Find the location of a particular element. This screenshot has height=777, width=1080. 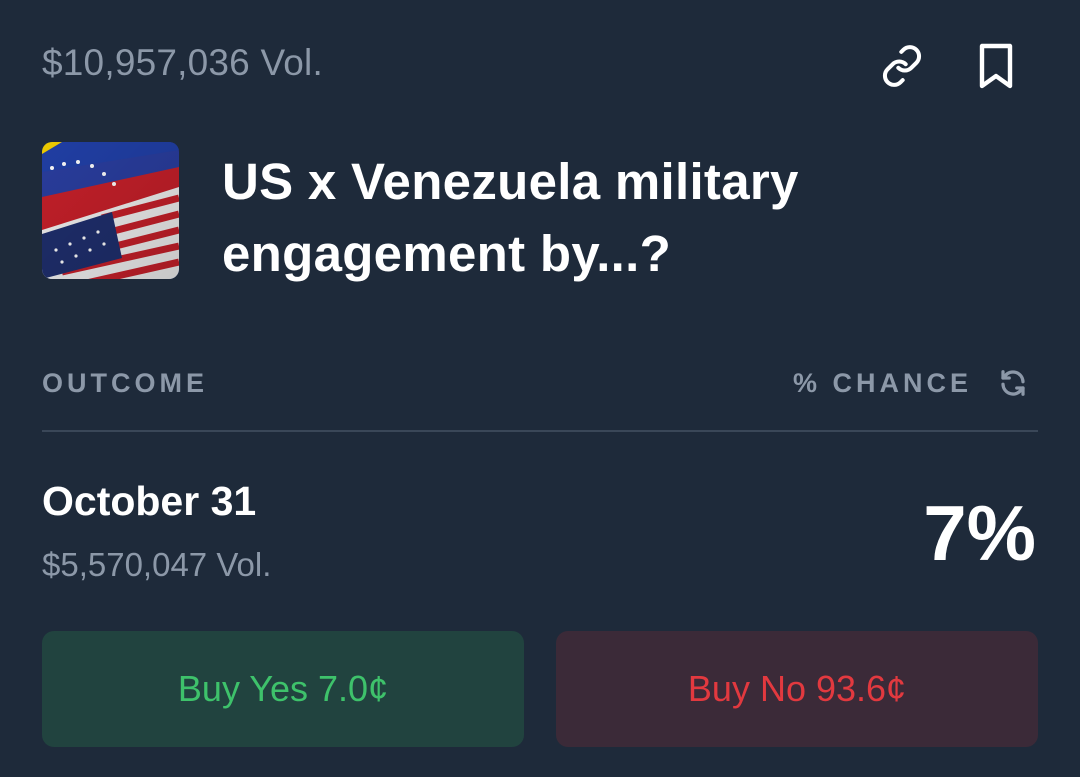

refresh-icon is located at coordinates (1013, 383).